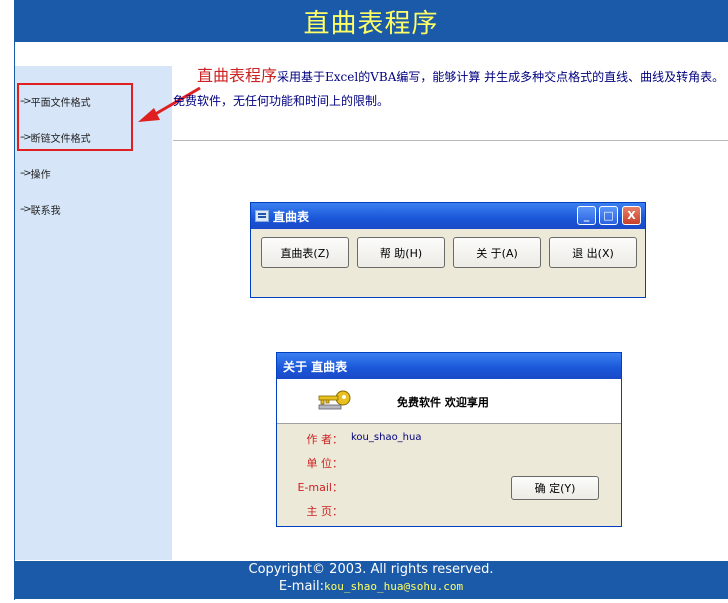 The height and width of the screenshot is (603, 728). I want to click on footer-email-label: E-mail:, so click(301, 586).